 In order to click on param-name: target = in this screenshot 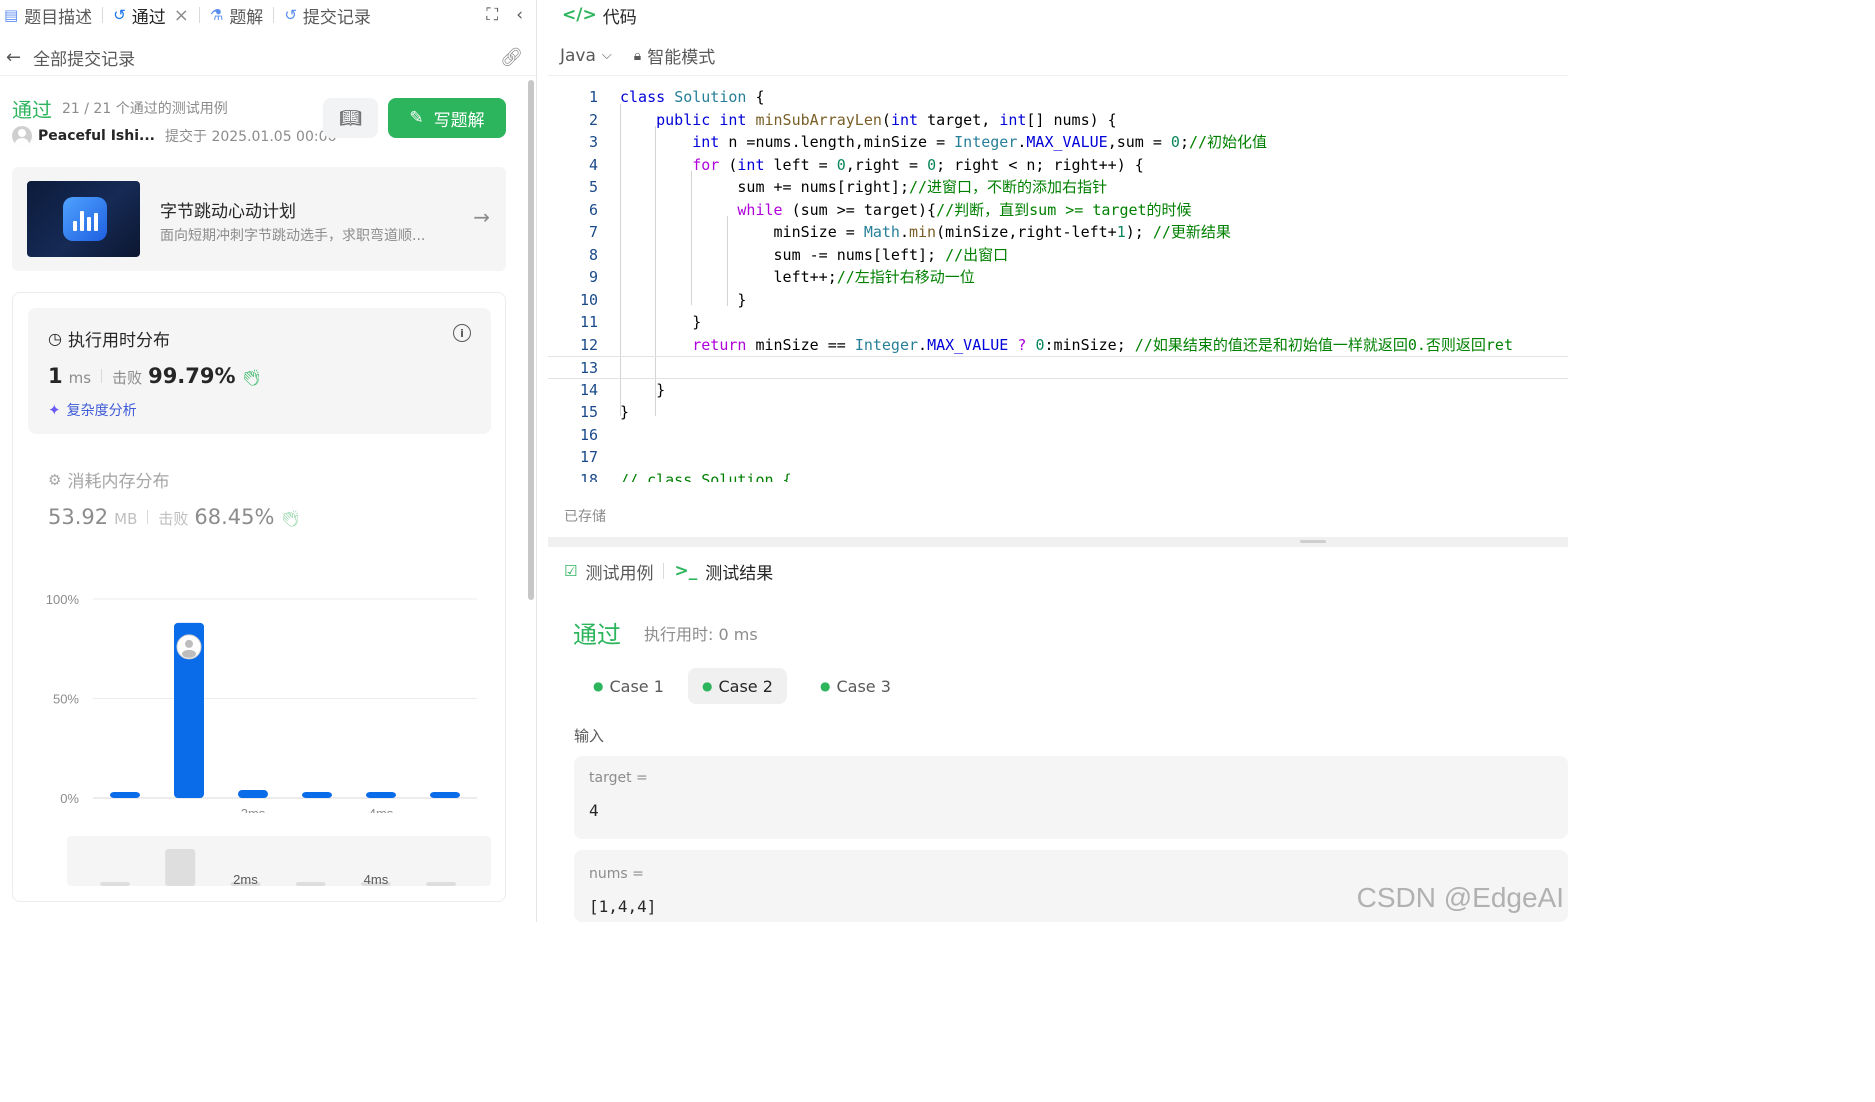, I will do `click(618, 778)`.